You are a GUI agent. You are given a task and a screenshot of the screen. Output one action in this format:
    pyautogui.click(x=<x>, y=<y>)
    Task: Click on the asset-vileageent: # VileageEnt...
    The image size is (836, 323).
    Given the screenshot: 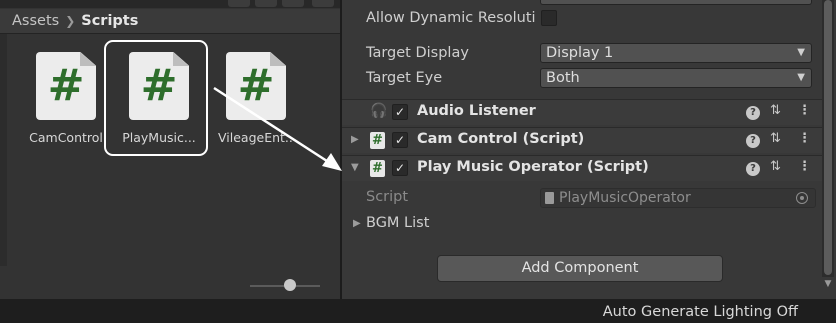 What is the action you would take?
    pyautogui.click(x=256, y=98)
    